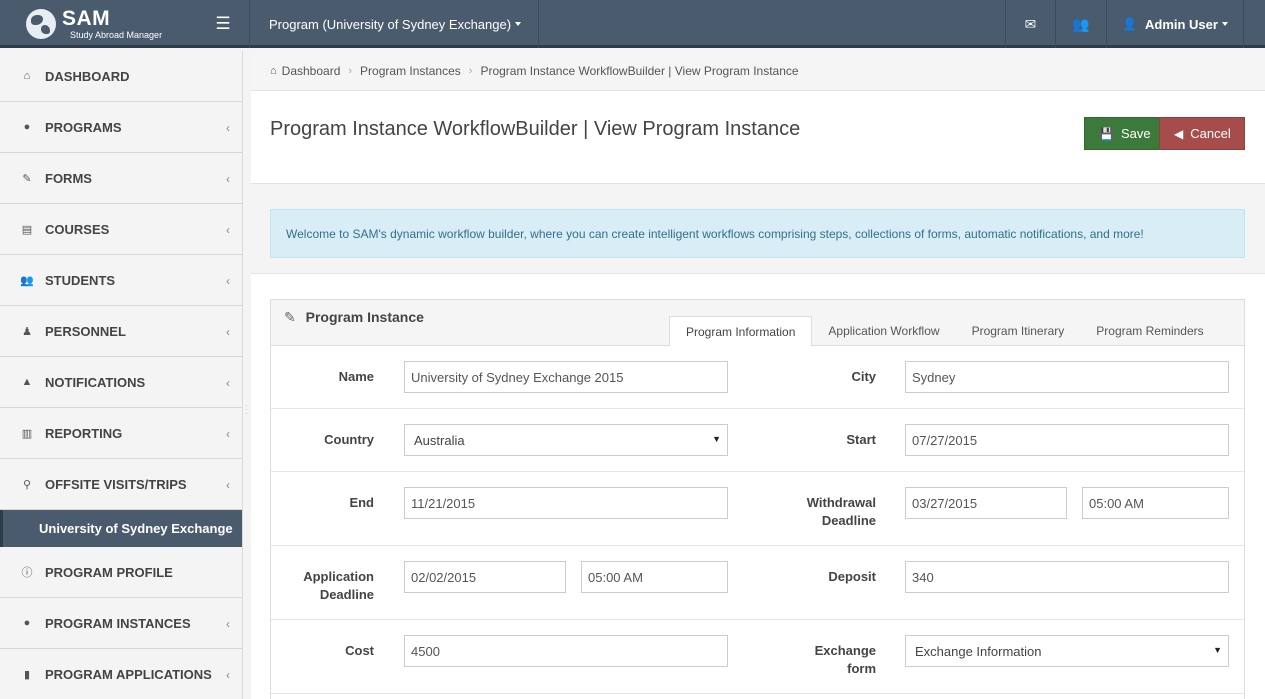 The image size is (1265, 699). Describe the element at coordinates (1067, 651) in the screenshot. I see `exchange-form-select: Exchange Information ▼` at that location.